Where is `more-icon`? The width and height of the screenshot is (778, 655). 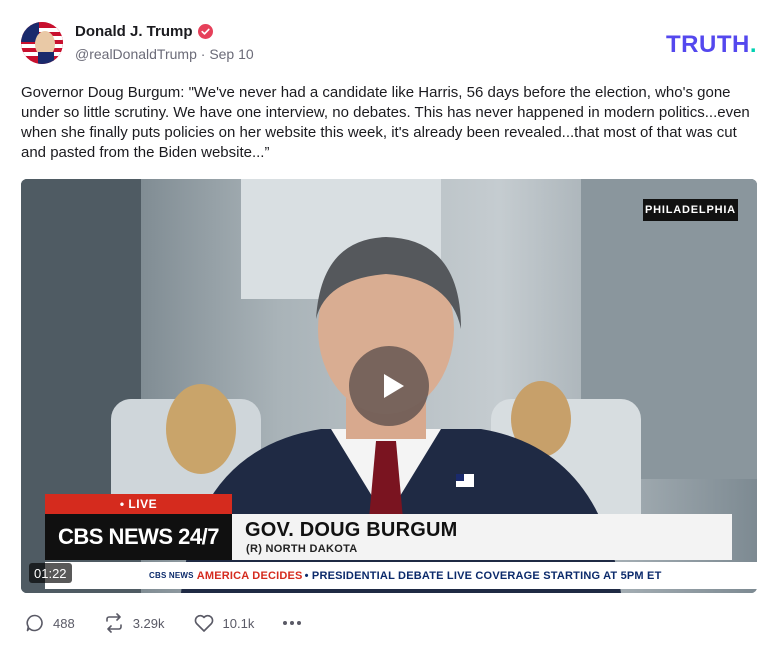 more-icon is located at coordinates (292, 623).